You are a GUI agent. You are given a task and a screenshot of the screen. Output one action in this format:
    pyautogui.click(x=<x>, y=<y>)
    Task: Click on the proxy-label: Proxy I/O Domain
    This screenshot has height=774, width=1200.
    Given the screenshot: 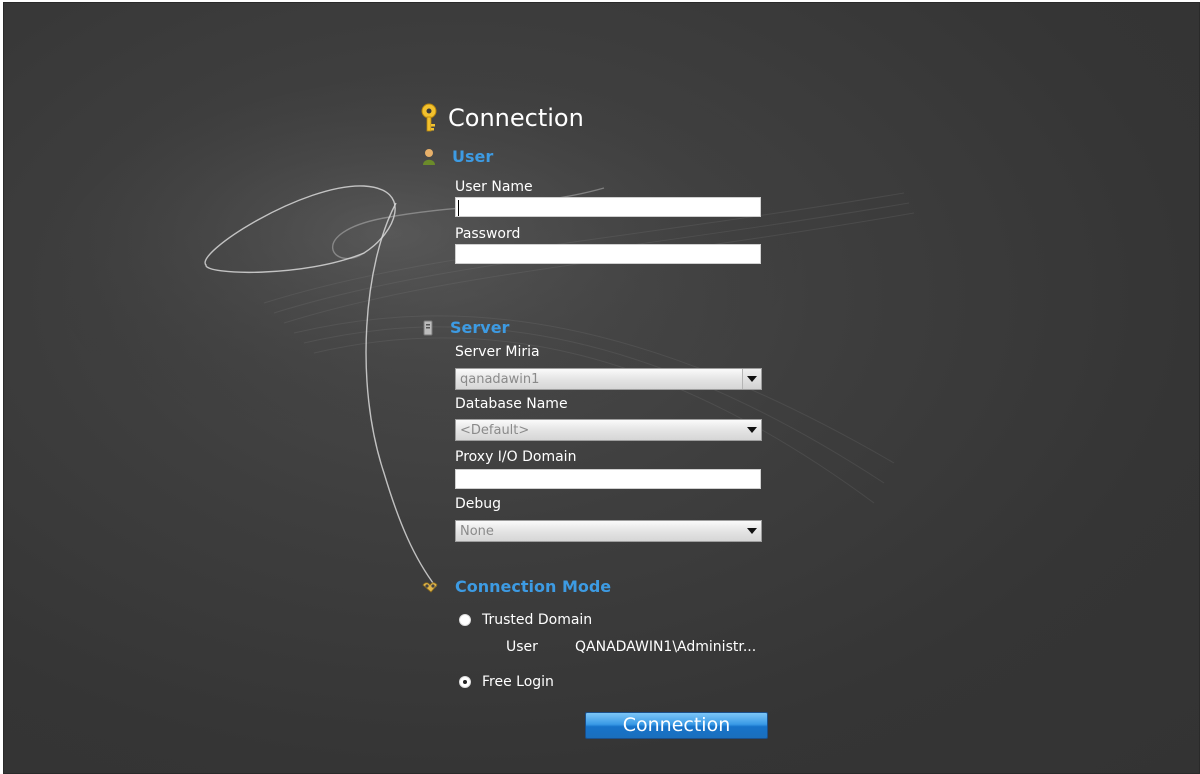 What is the action you would take?
    pyautogui.click(x=516, y=457)
    